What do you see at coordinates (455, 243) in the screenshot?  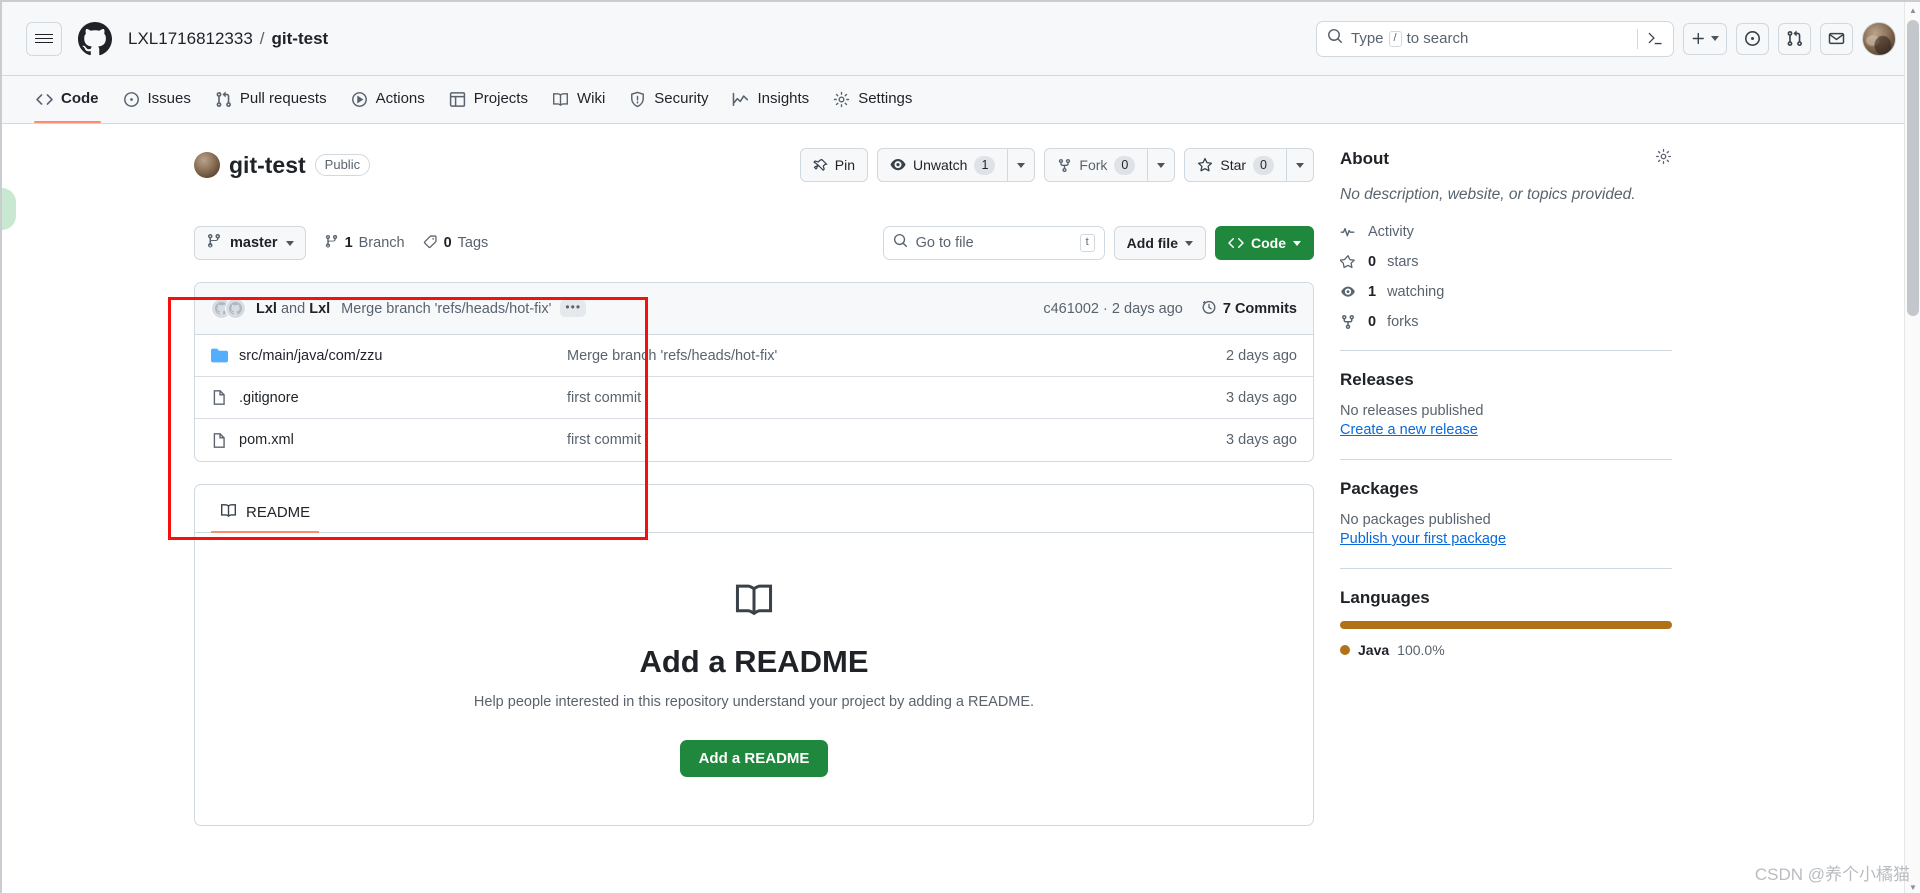 I see `tag-count-link: 0 Tags` at bounding box center [455, 243].